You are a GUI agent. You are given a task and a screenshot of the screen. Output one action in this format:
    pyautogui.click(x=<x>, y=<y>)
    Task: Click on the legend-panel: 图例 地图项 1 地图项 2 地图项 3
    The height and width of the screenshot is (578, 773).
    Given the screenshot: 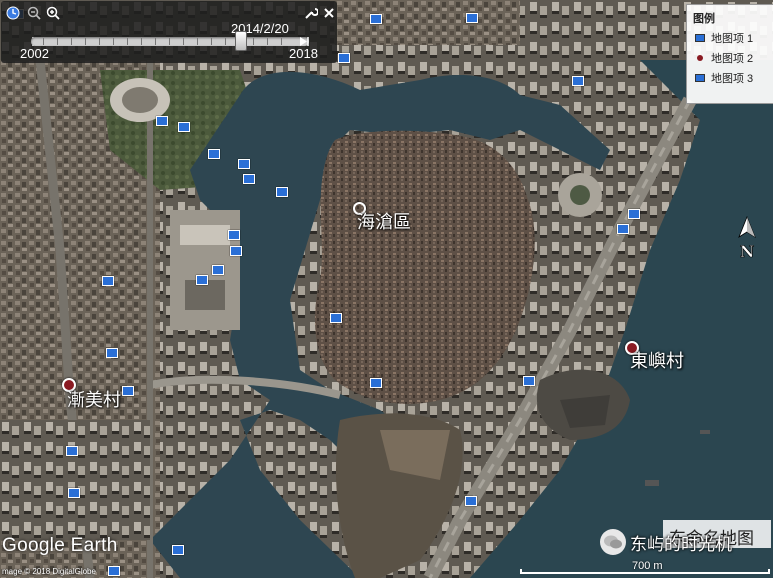 What is the action you would take?
    pyautogui.click(x=729, y=54)
    